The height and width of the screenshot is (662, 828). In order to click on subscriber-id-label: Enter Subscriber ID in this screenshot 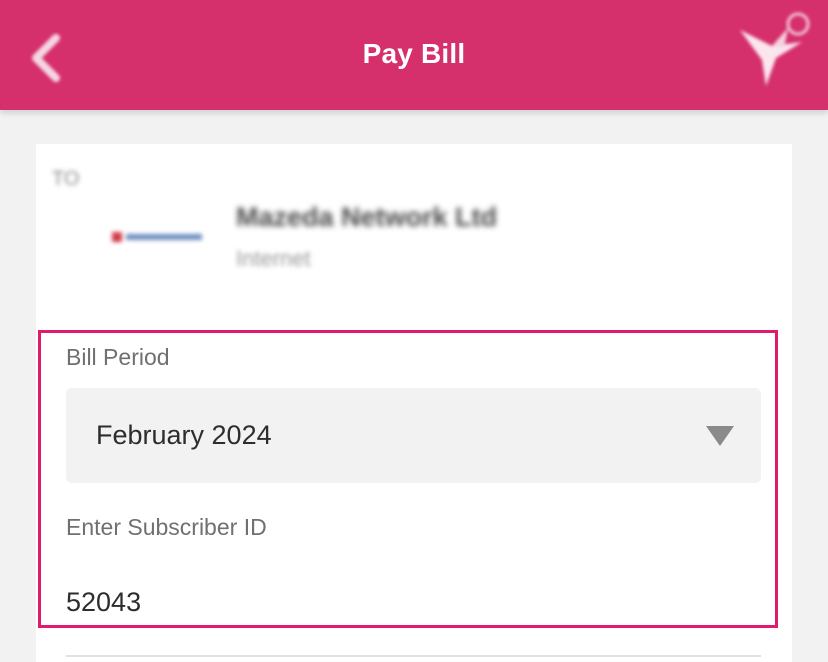, I will do `click(166, 527)`.